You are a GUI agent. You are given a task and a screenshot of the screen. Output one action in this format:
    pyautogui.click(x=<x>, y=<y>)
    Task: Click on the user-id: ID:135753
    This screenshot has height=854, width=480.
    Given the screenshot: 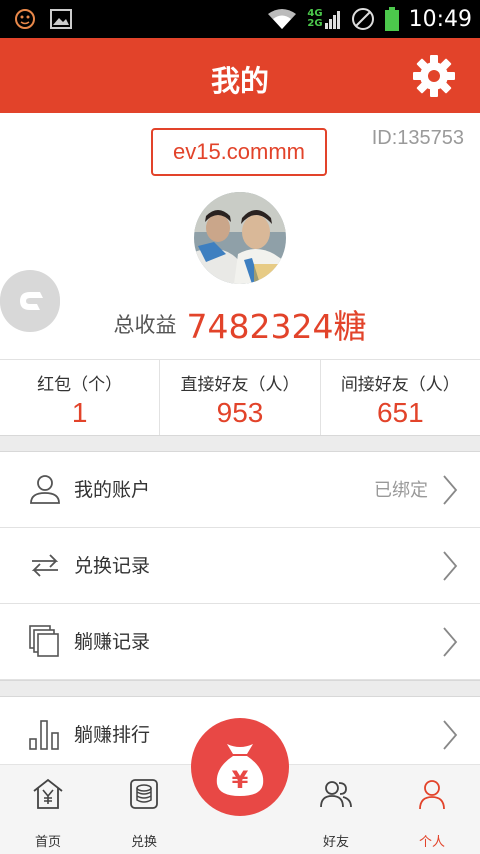 What is the action you would take?
    pyautogui.click(x=417, y=138)
    